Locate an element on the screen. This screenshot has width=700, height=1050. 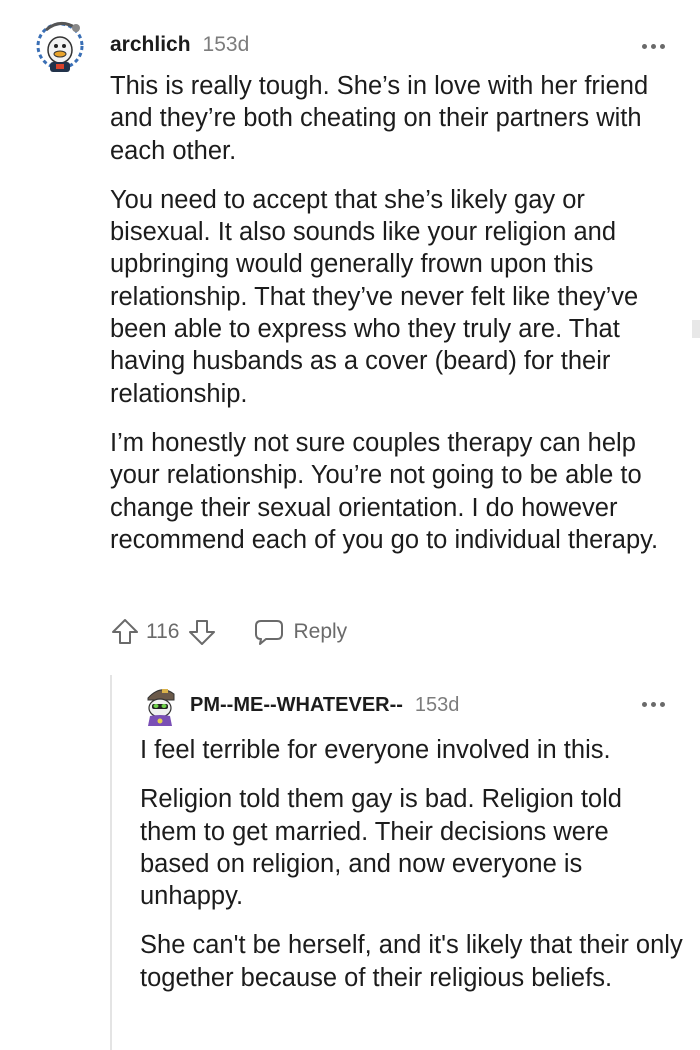
upvote-arrow-icon is located at coordinates (125, 631).